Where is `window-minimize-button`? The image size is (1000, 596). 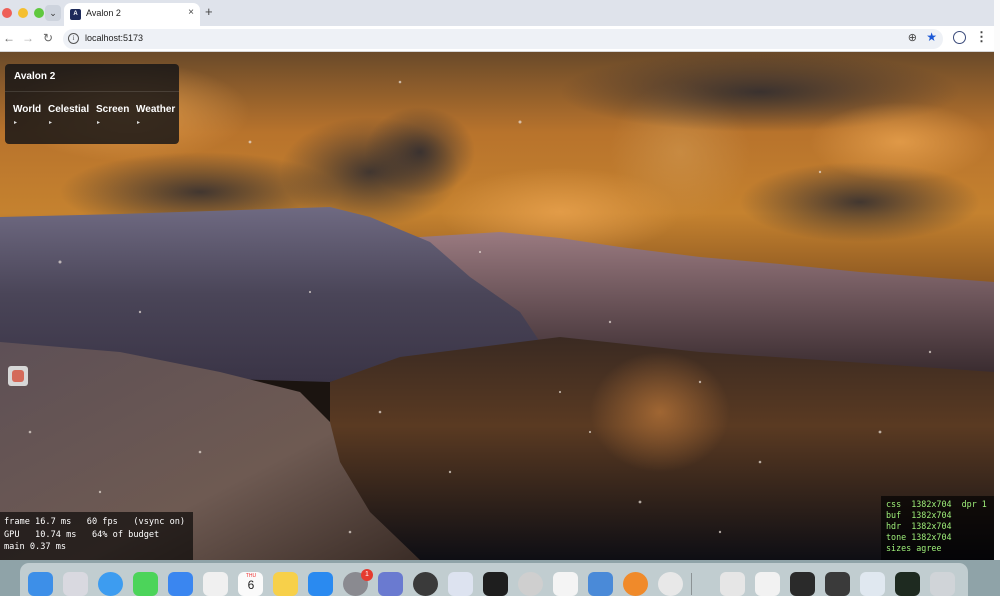
window-minimize-button is located at coordinates (23, 13).